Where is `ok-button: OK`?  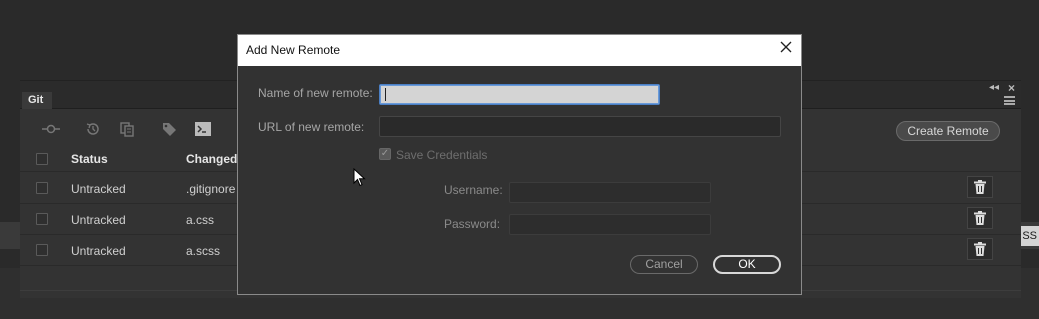
ok-button: OK is located at coordinates (747, 264).